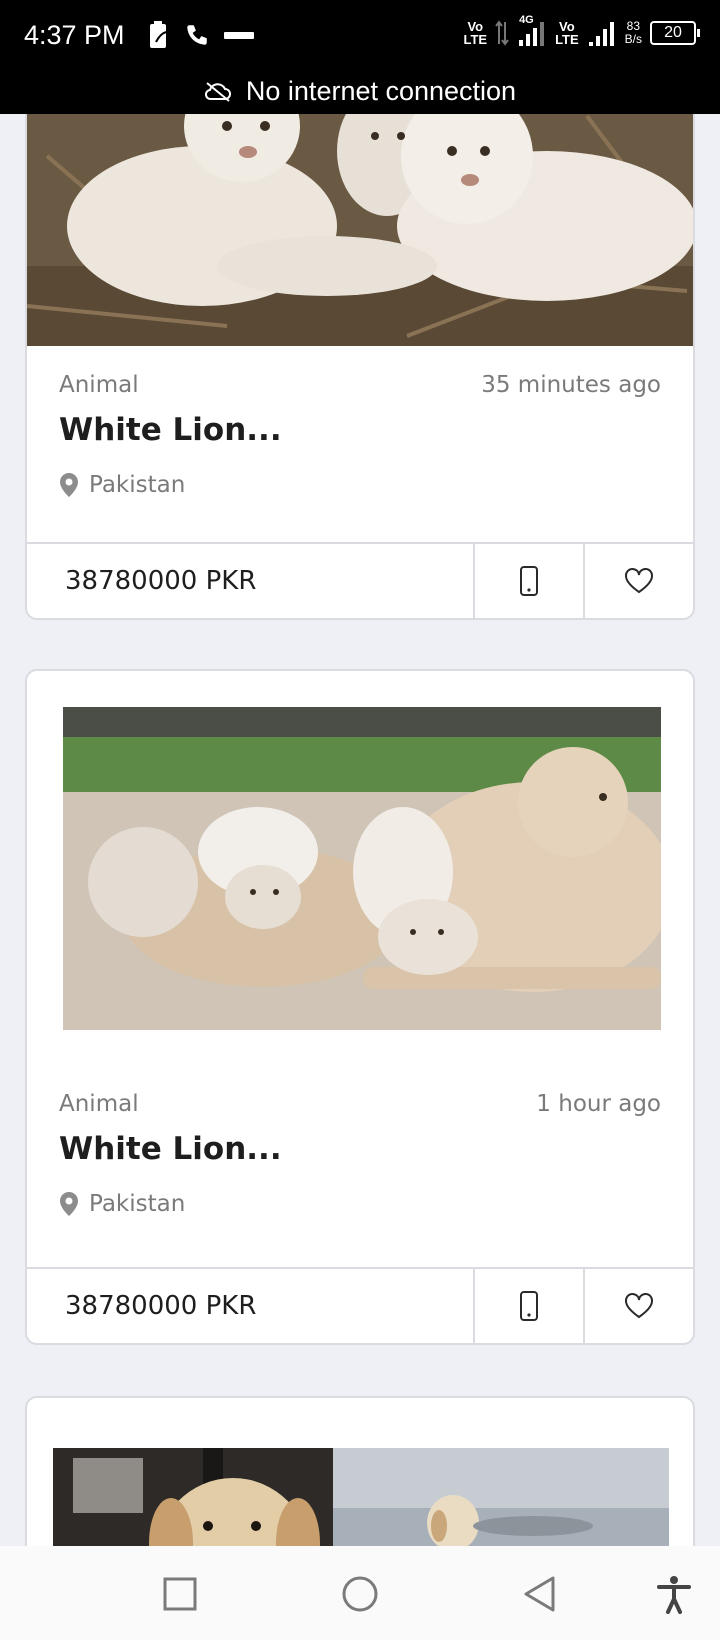 The image size is (720, 1640). I want to click on circle-icon, so click(360, 1594).